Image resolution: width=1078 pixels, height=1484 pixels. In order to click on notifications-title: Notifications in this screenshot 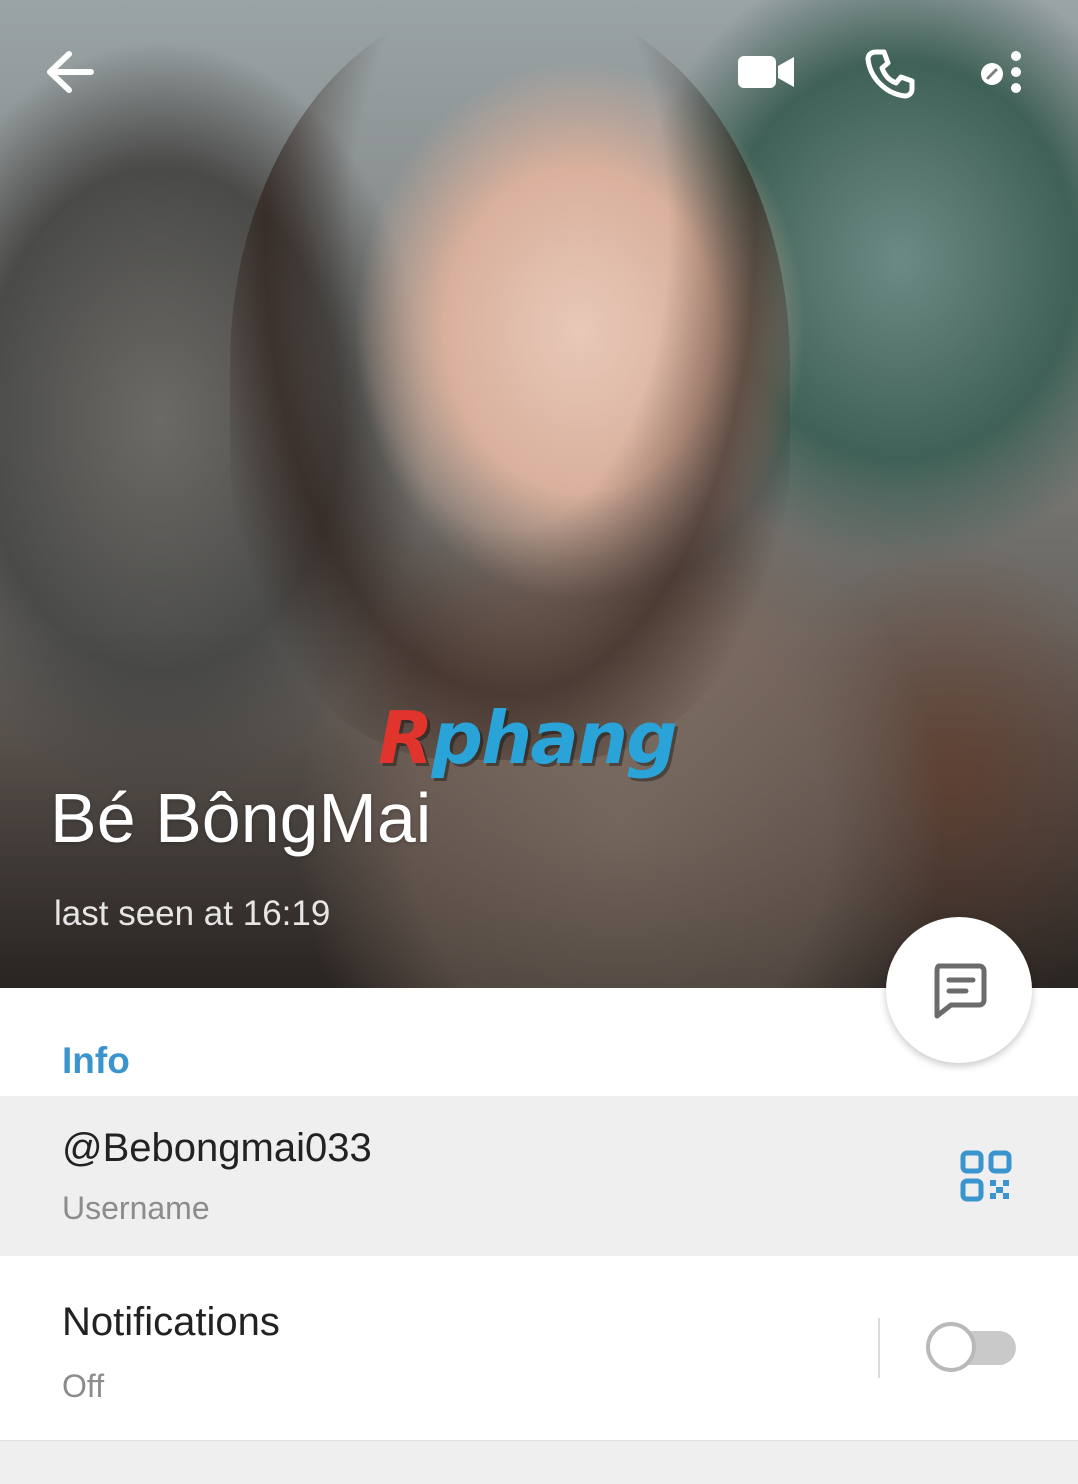, I will do `click(171, 1322)`.